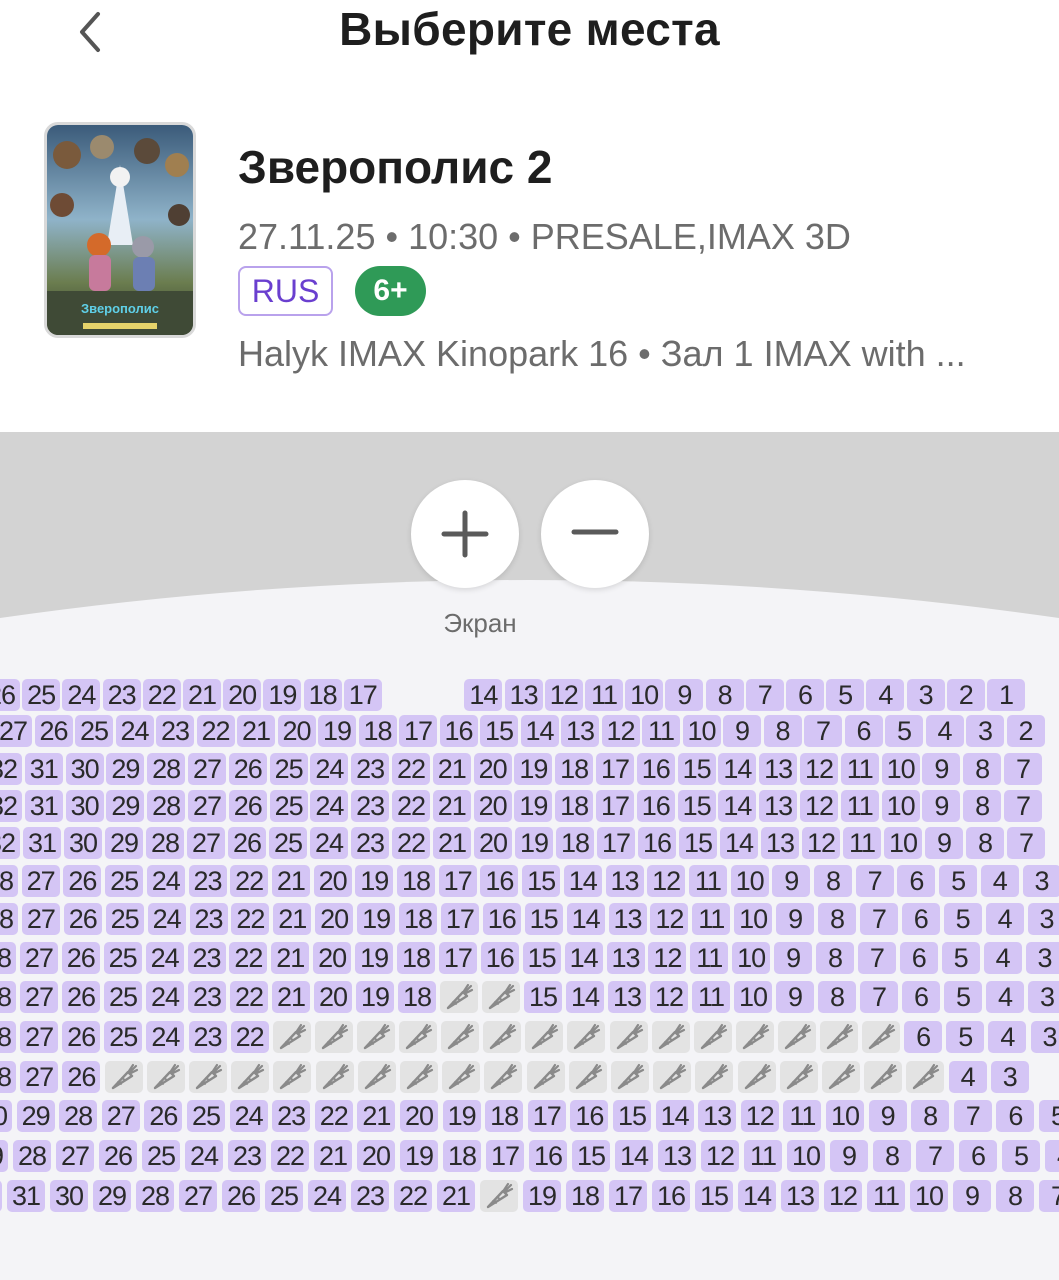  I want to click on seat: 1, so click(1006, 695).